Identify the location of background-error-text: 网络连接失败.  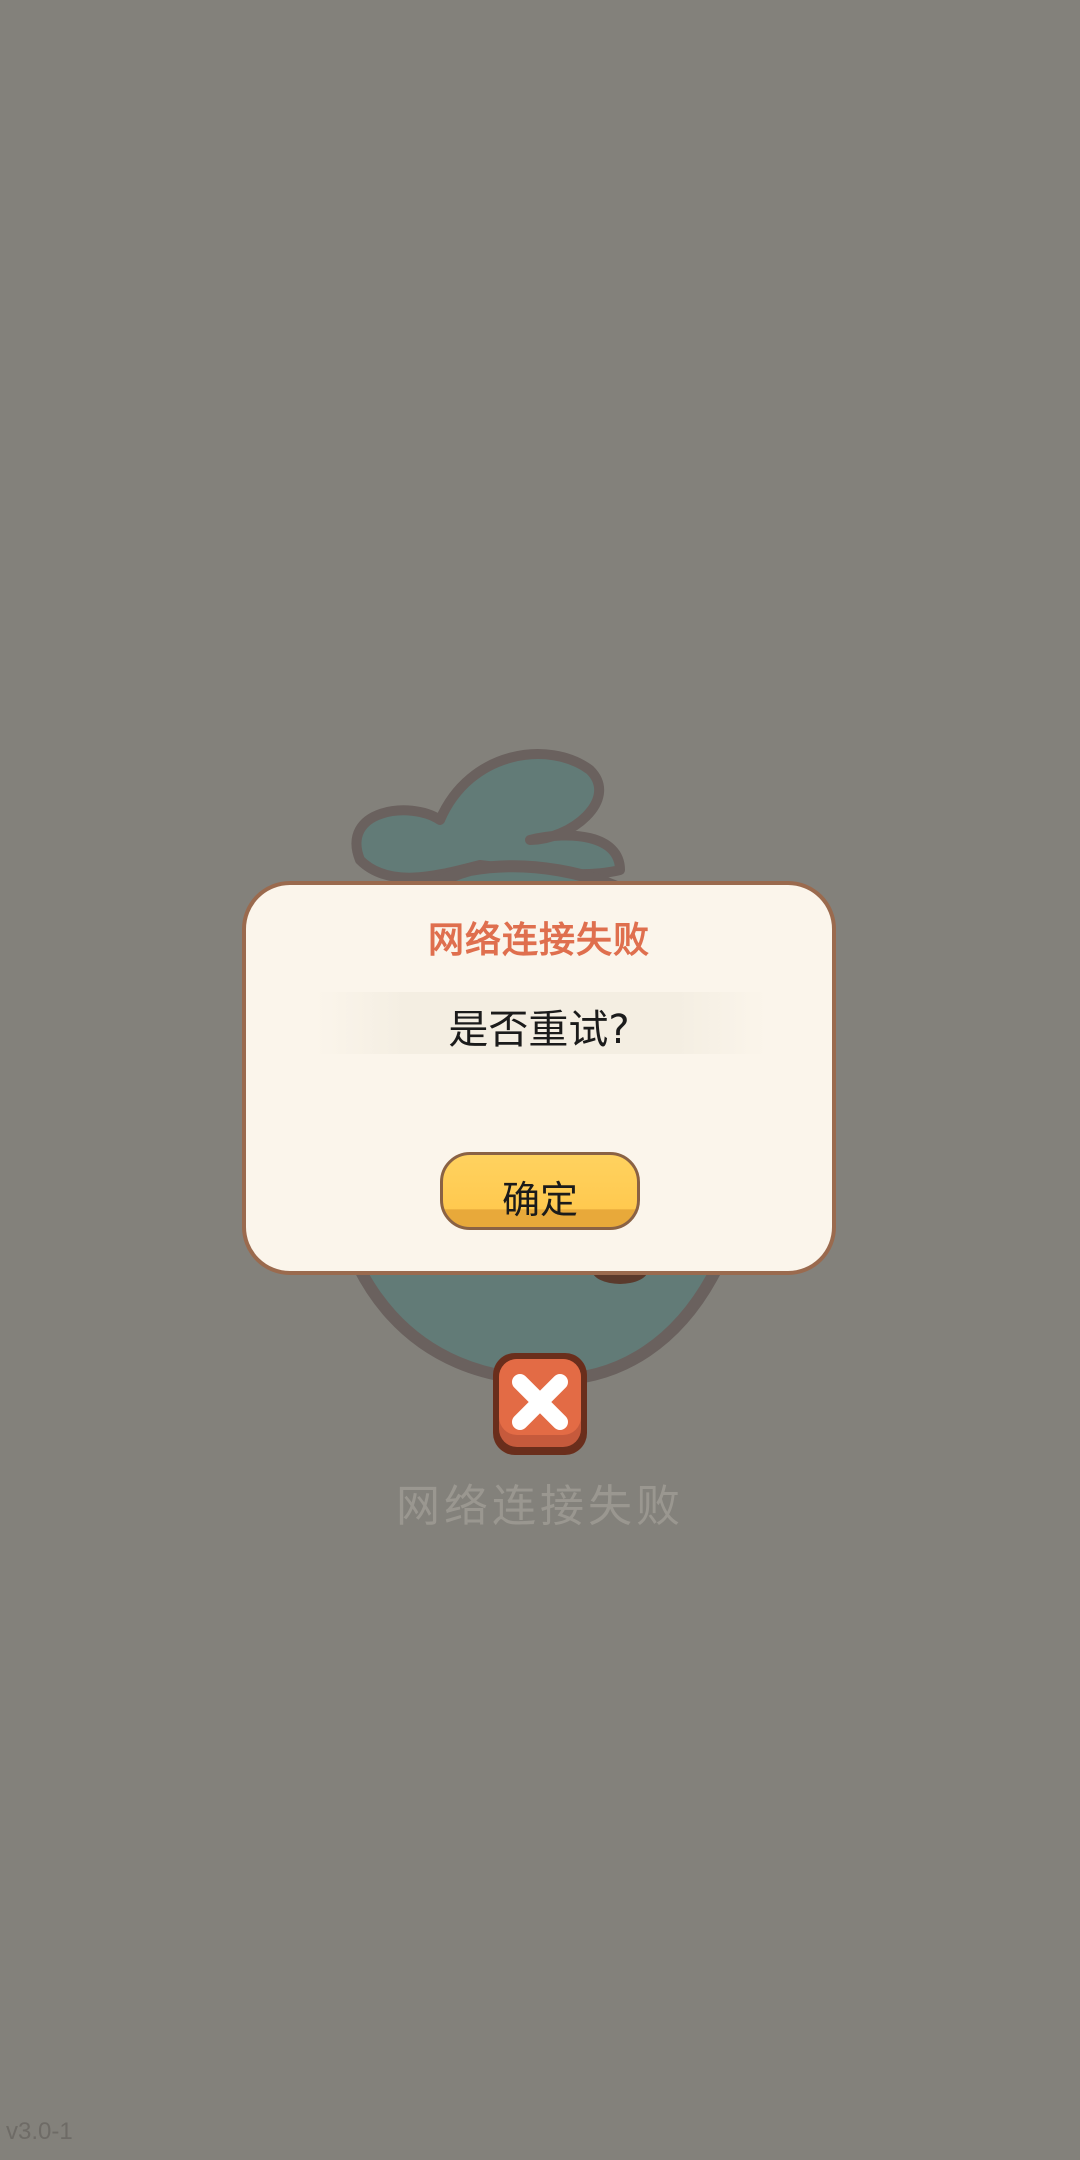
(540, 1506).